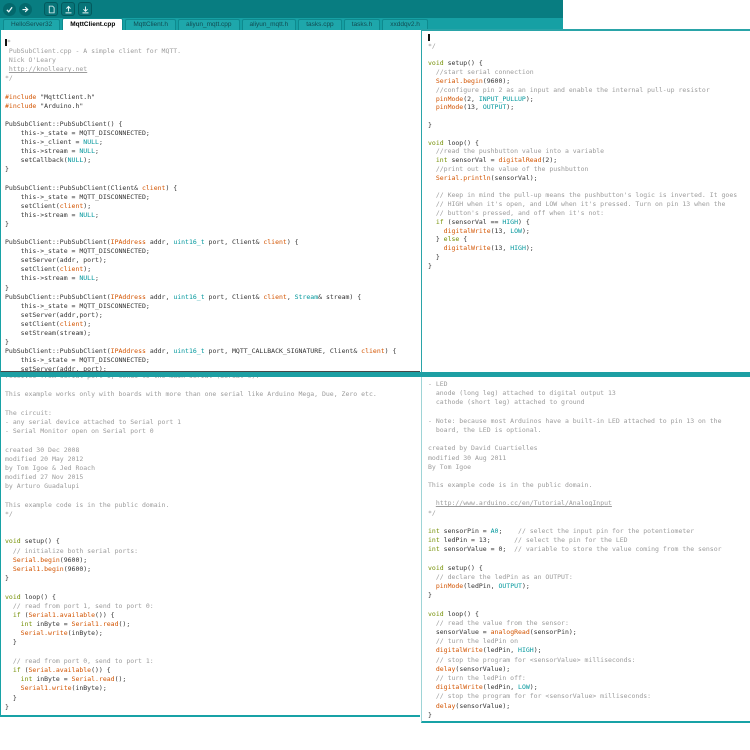  I want to click on code-token: // read the value from the sensor:, so click(498, 622).